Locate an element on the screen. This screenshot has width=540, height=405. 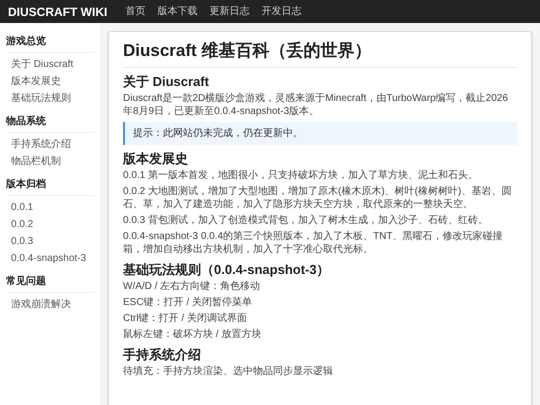
section-heading: 基础玩法规则（0.0.4-snapshot-3） is located at coordinates (227, 269).